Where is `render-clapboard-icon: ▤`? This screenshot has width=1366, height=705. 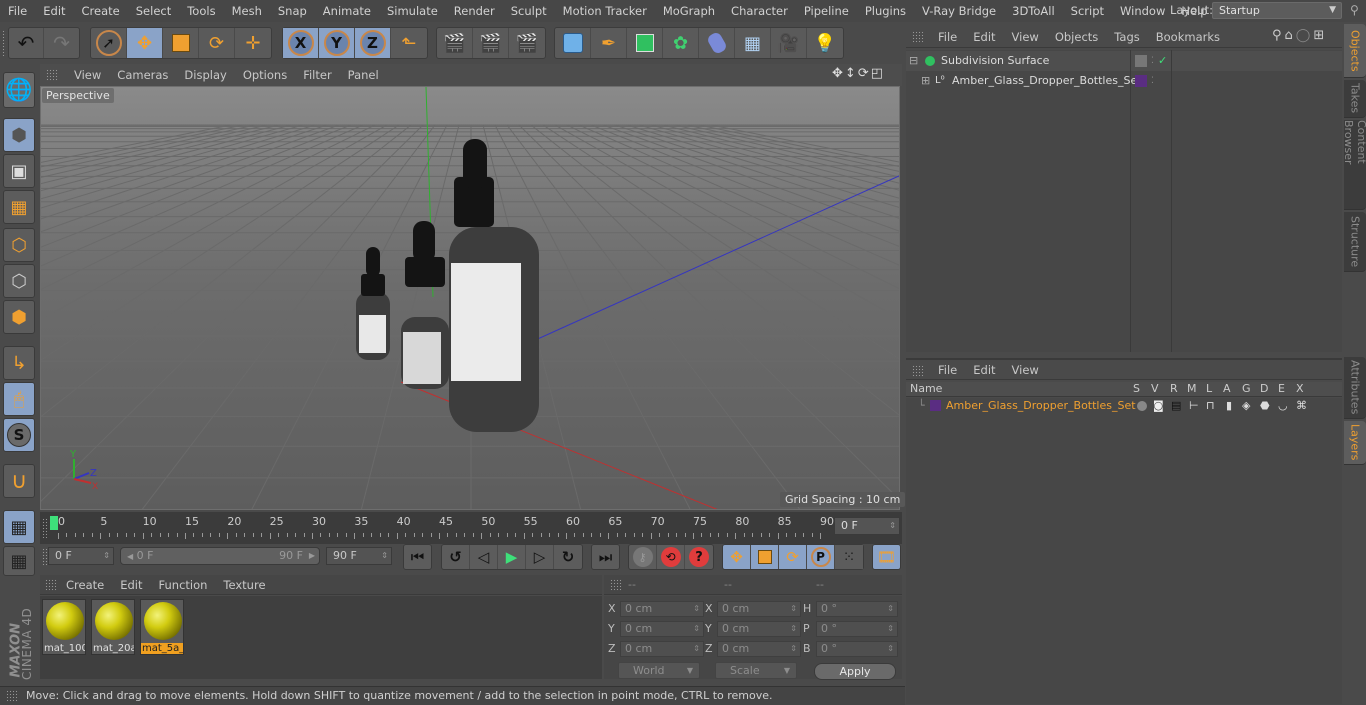 render-clapboard-icon: ▤ is located at coordinates (1176, 406).